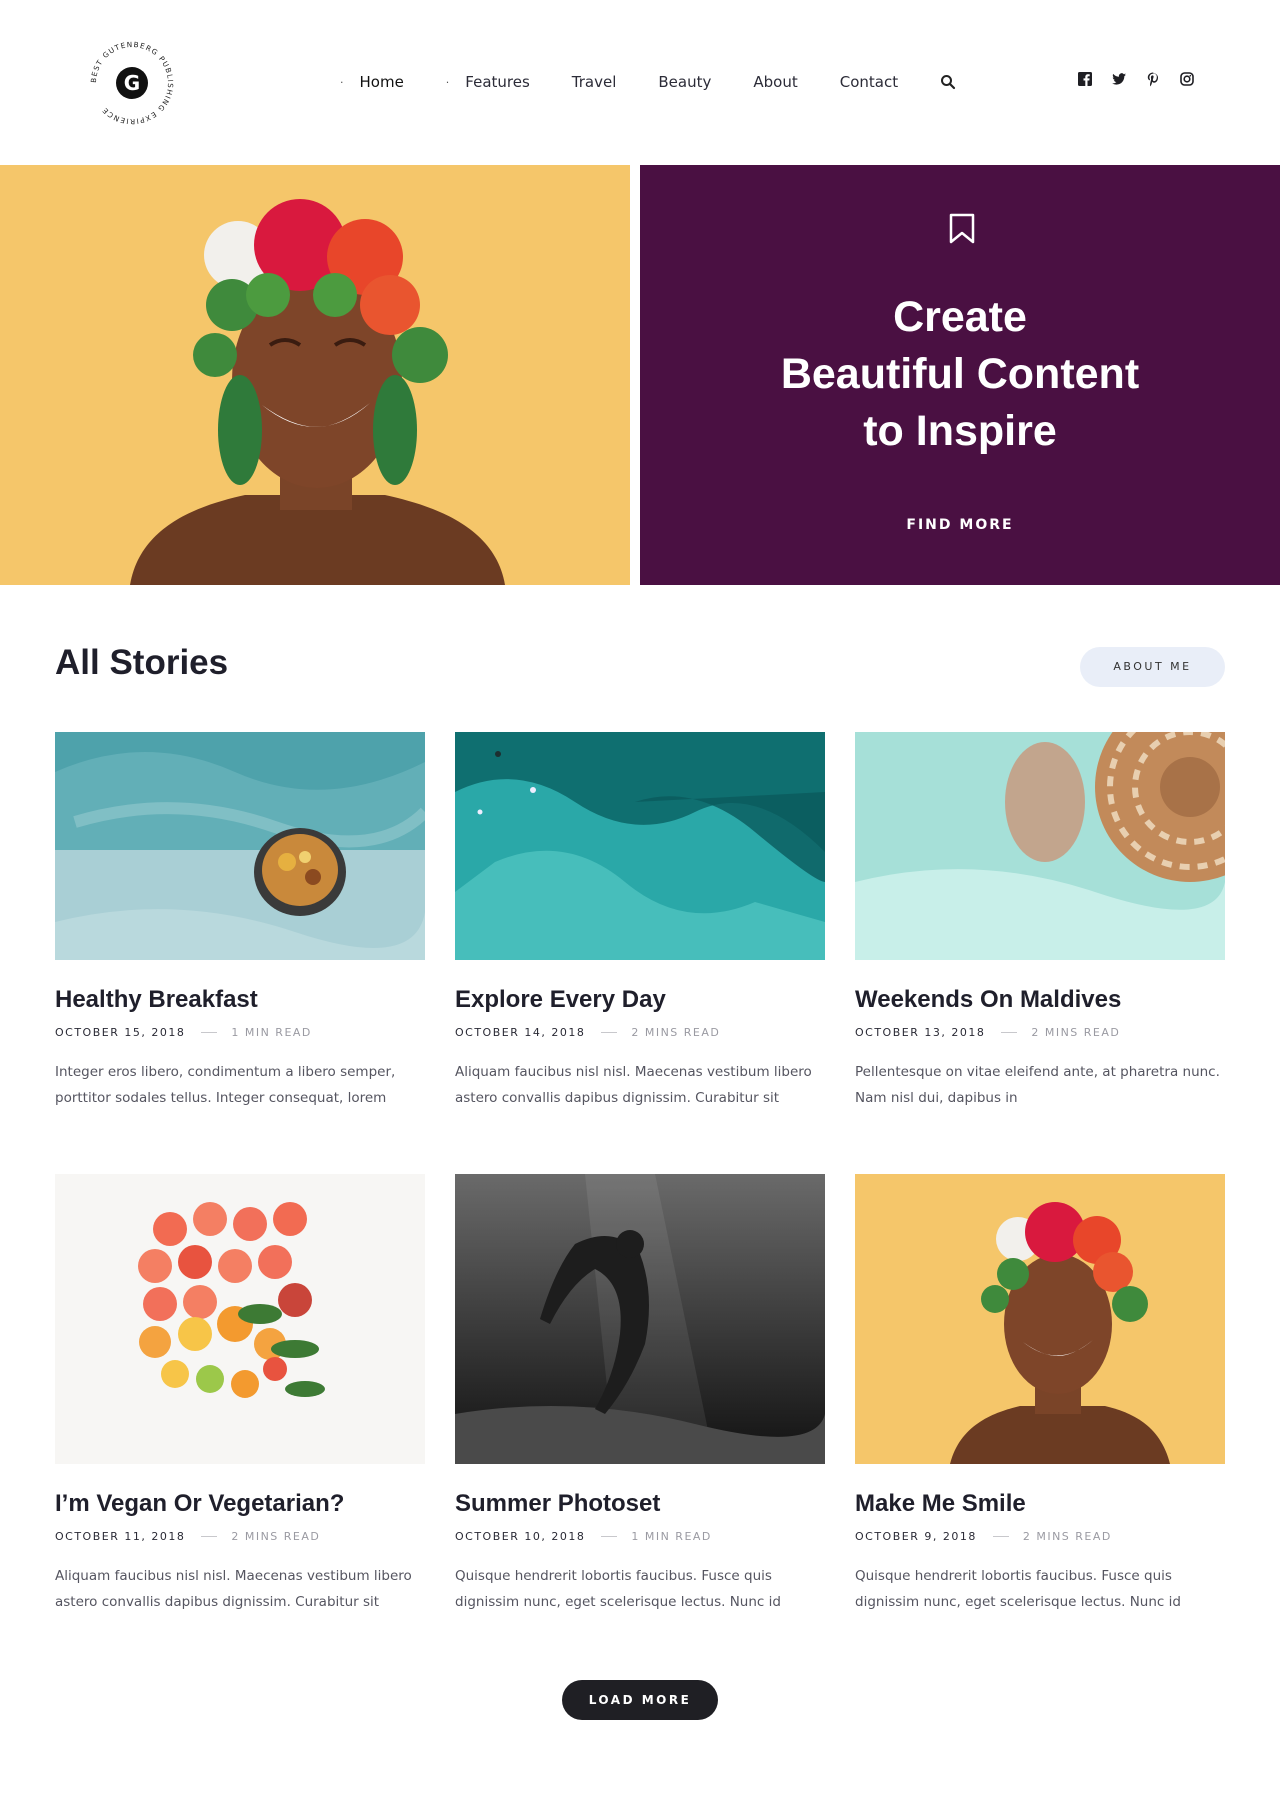 Image resolution: width=1280 pixels, height=1800 pixels. What do you see at coordinates (1040, 1000) in the screenshot?
I see `story-title: Weekends On Maldives` at bounding box center [1040, 1000].